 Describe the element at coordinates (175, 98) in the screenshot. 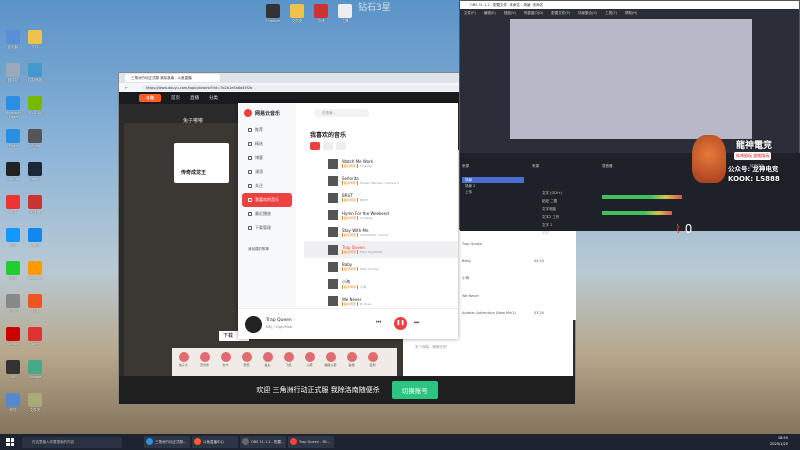

I see `nav-home: 首页` at that location.